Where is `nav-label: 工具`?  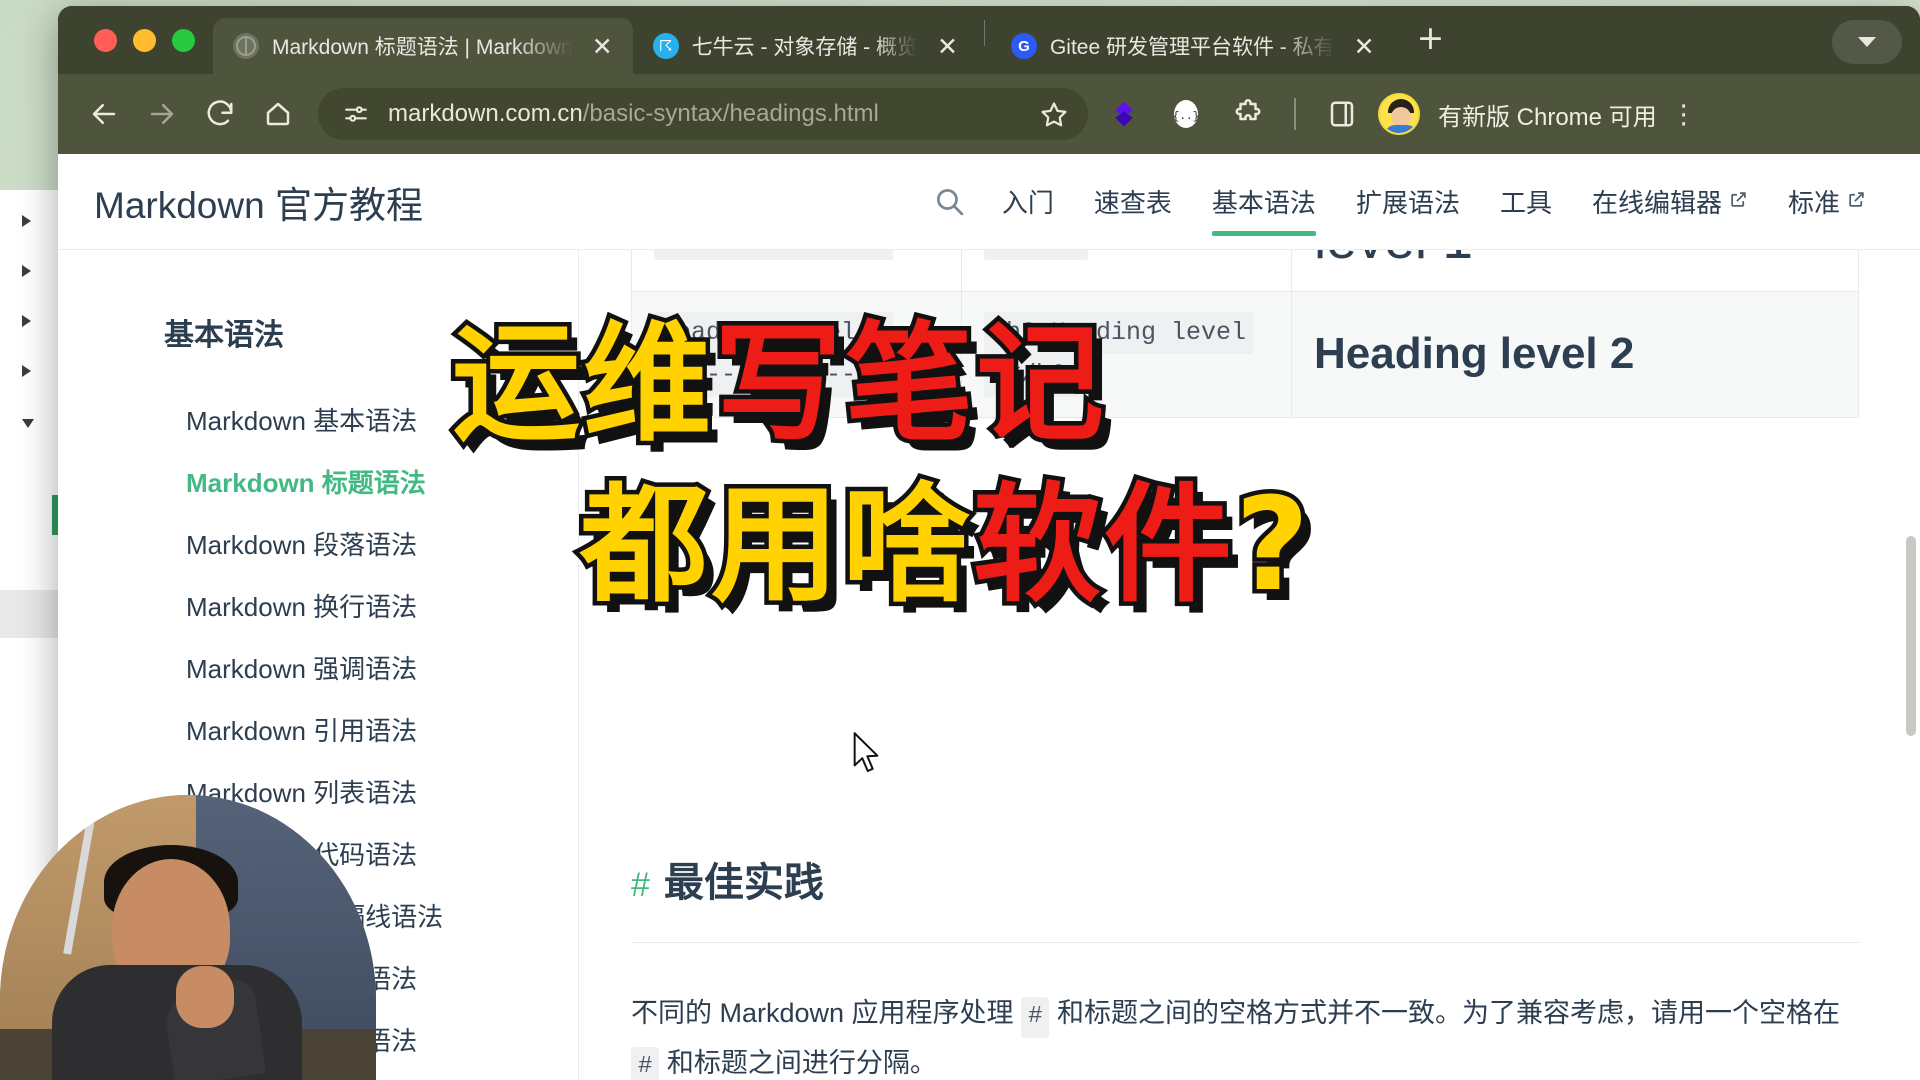
nav-label: 工具 is located at coordinates (1525, 203).